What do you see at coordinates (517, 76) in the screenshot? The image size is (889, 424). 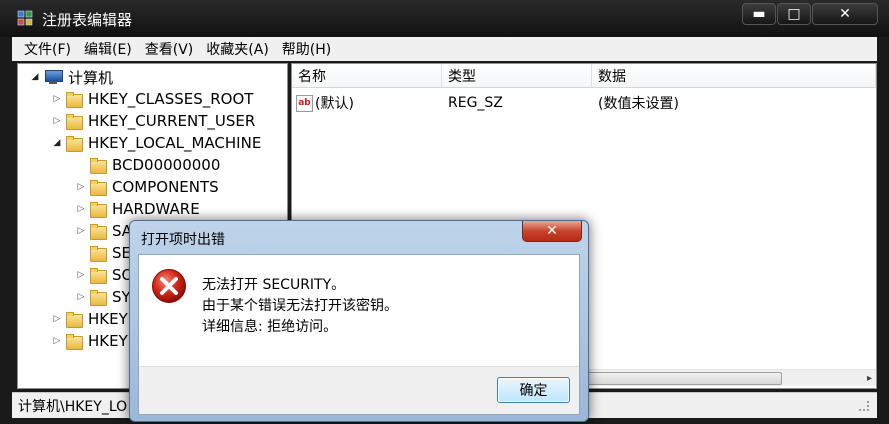 I see `column-header-type: 类型` at bounding box center [517, 76].